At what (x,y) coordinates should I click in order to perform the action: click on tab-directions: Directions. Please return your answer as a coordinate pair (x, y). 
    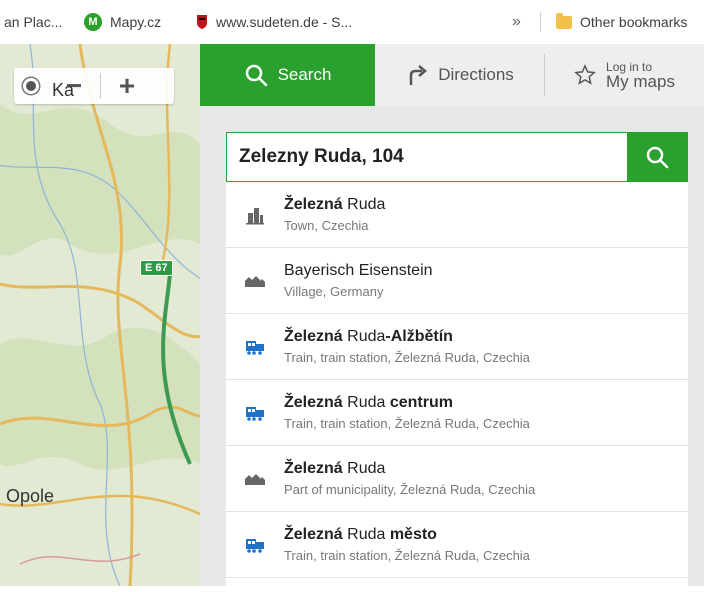
    Looking at the image, I should click on (460, 75).